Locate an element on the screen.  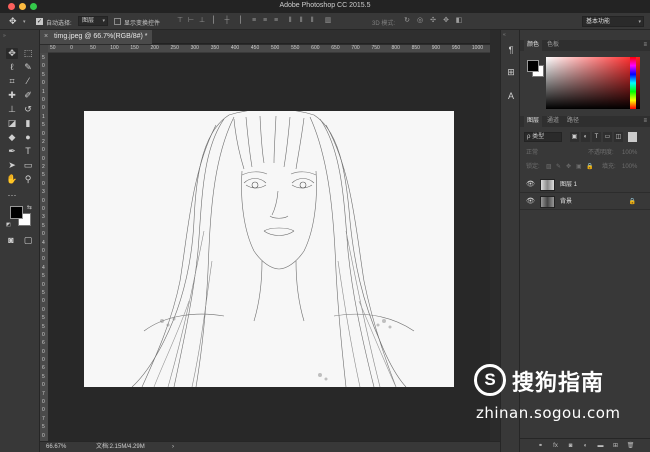
clone-stamp-tool-icon: ⊥ is located at coordinates (12, 109).